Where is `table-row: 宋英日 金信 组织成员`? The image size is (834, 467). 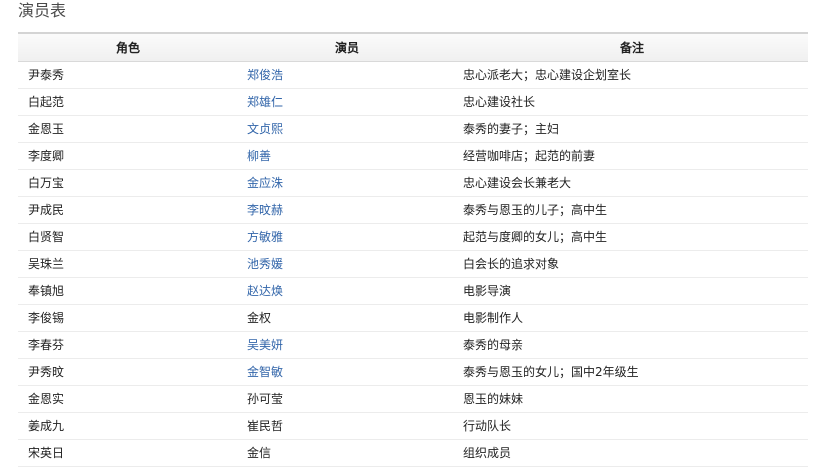
table-row: 宋英日 金信 组织成员 is located at coordinates (413, 453).